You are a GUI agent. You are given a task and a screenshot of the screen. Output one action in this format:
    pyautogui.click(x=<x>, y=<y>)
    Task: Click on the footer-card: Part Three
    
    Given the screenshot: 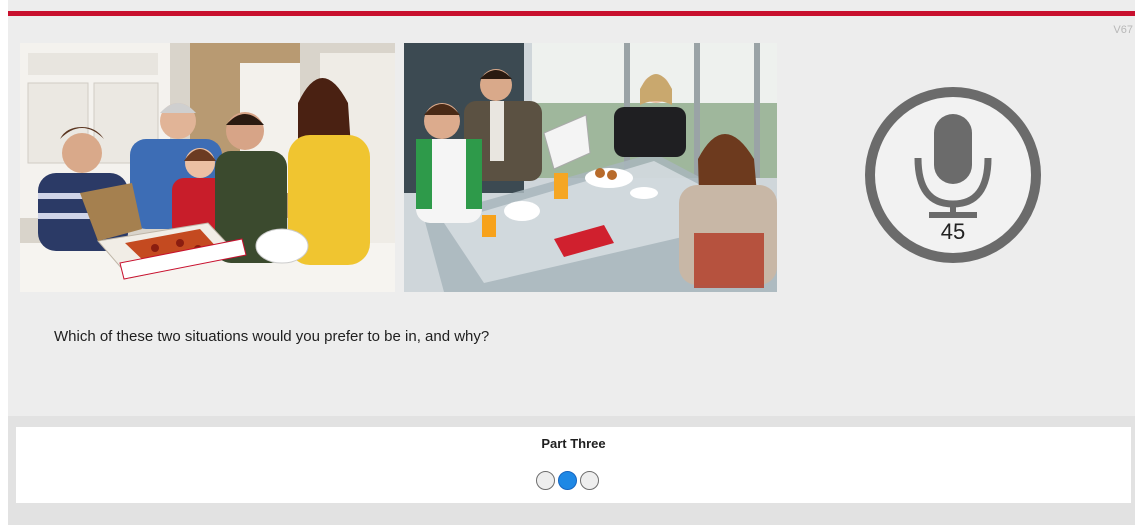 What is the action you would take?
    pyautogui.click(x=573, y=465)
    